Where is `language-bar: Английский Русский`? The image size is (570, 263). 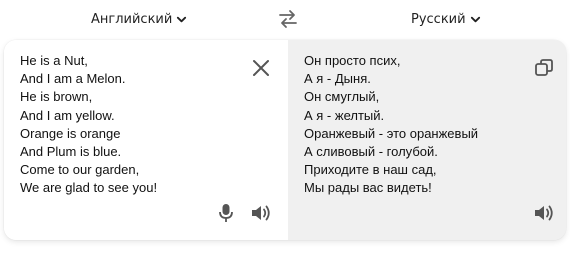
language-bar: Английский Русский is located at coordinates (285, 19).